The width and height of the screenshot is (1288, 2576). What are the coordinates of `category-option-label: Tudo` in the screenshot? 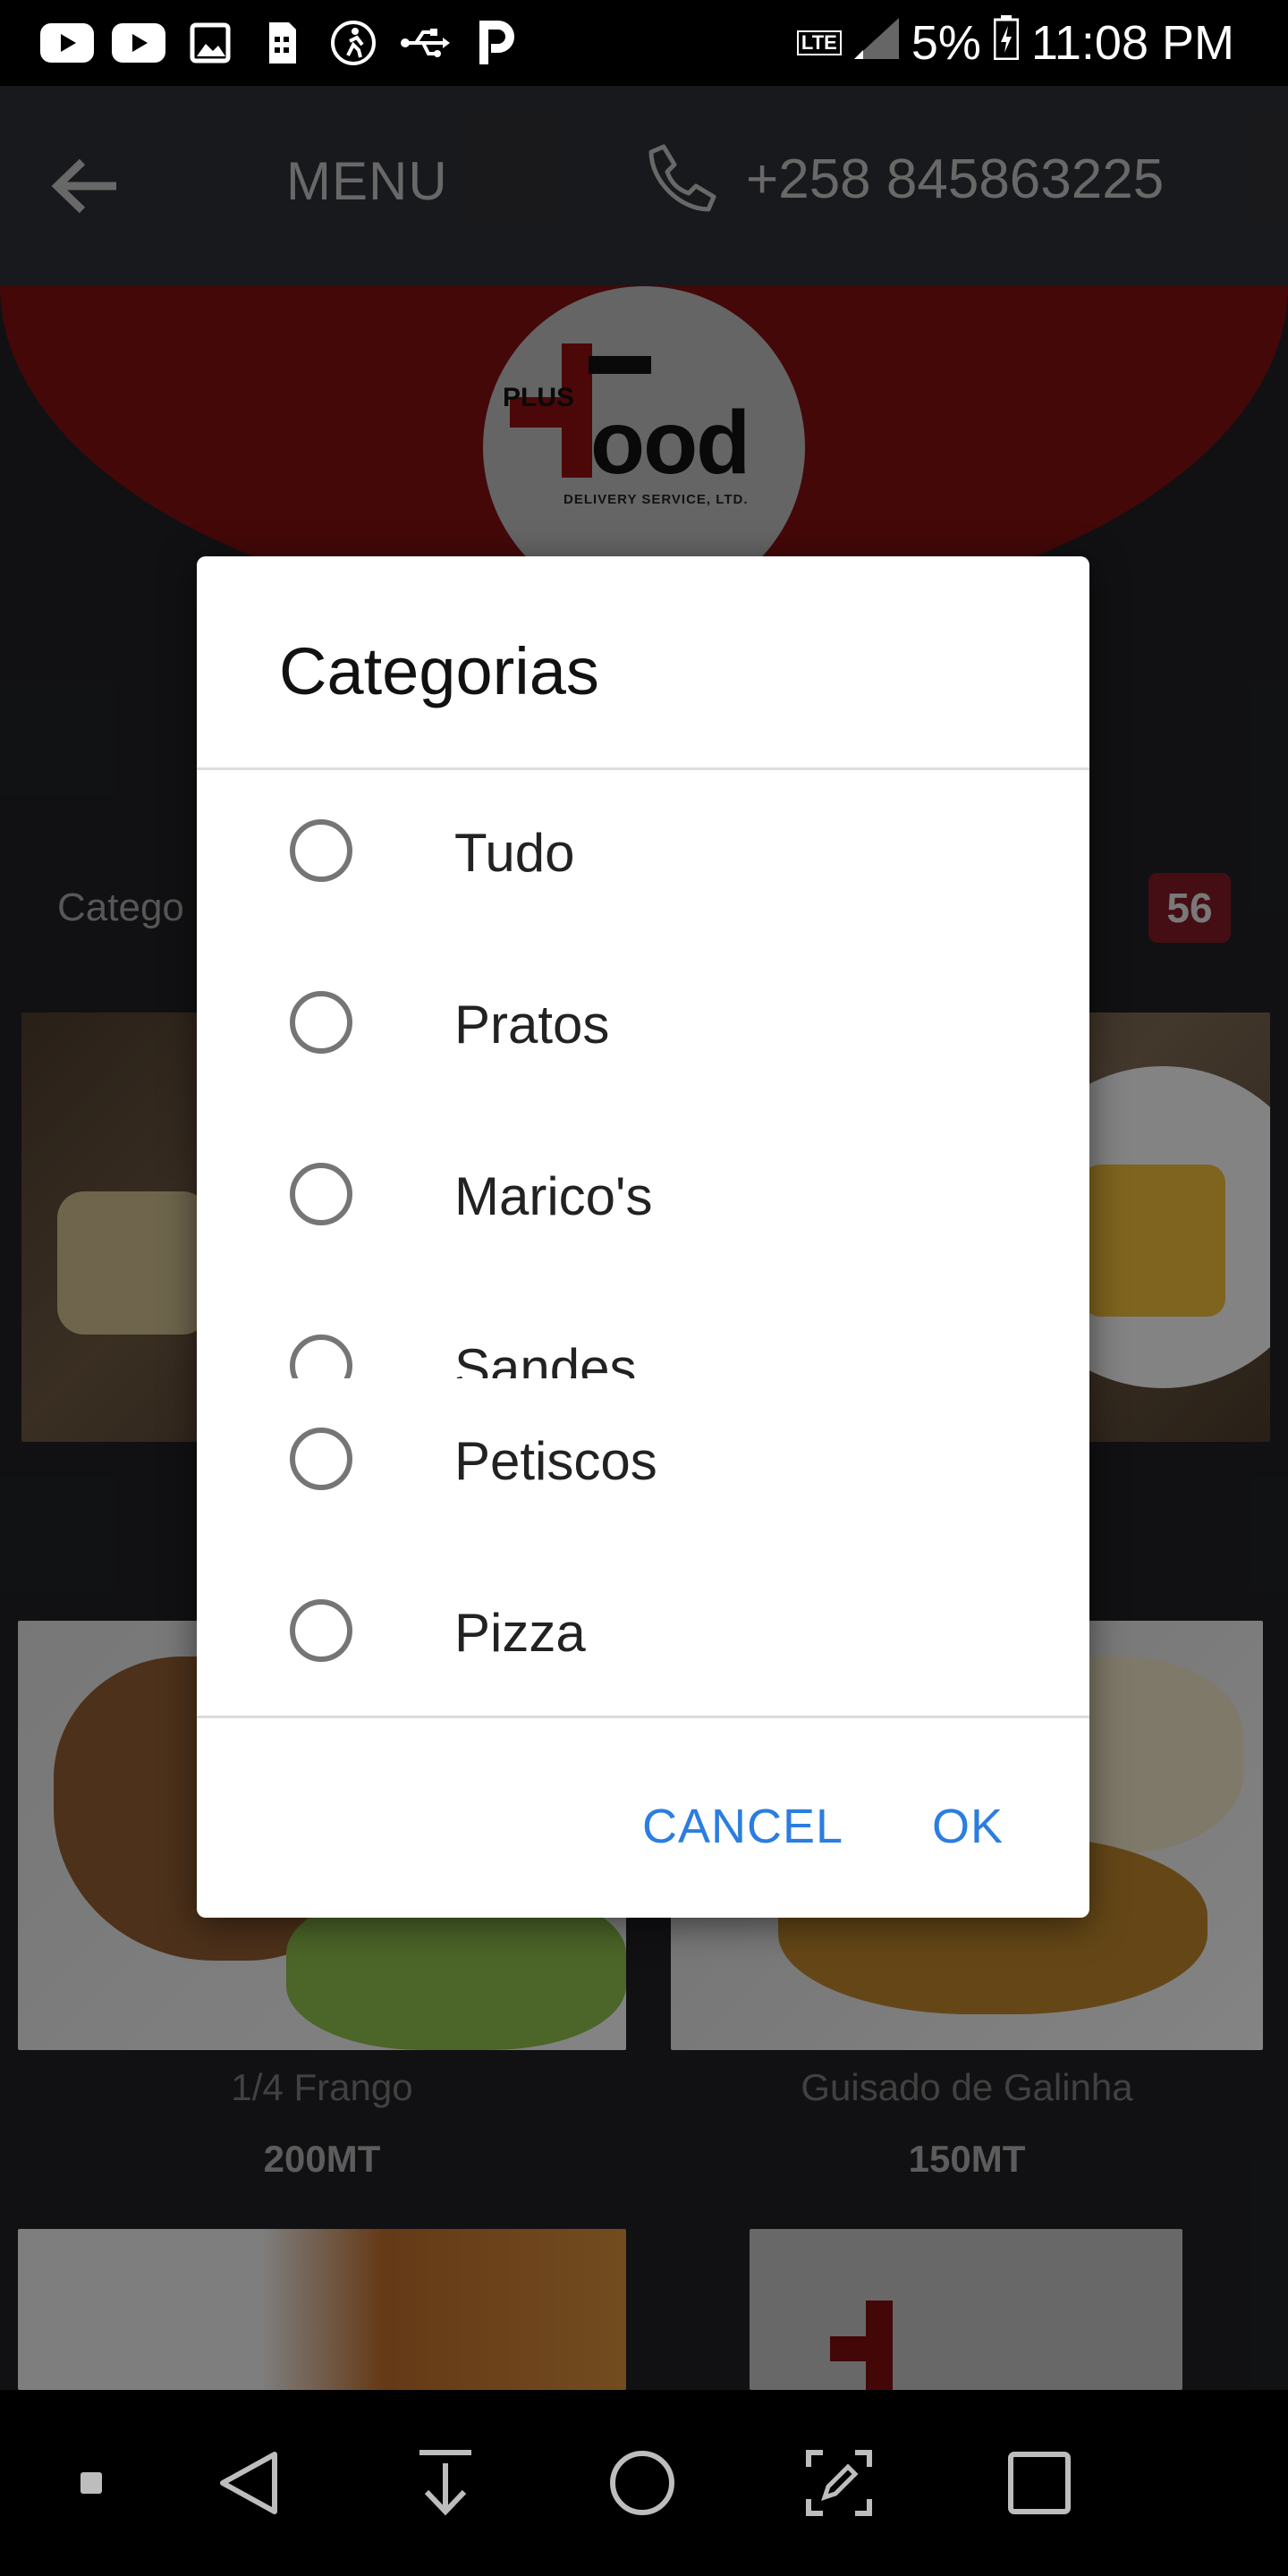 It's located at (514, 853).